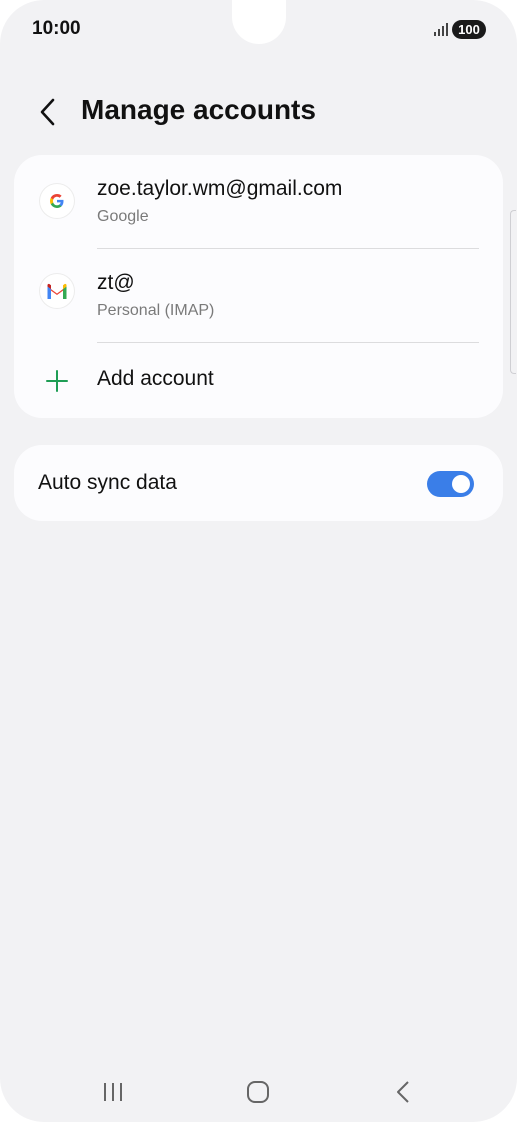 This screenshot has height=1122, width=517. I want to click on toggle-knob, so click(461, 484).